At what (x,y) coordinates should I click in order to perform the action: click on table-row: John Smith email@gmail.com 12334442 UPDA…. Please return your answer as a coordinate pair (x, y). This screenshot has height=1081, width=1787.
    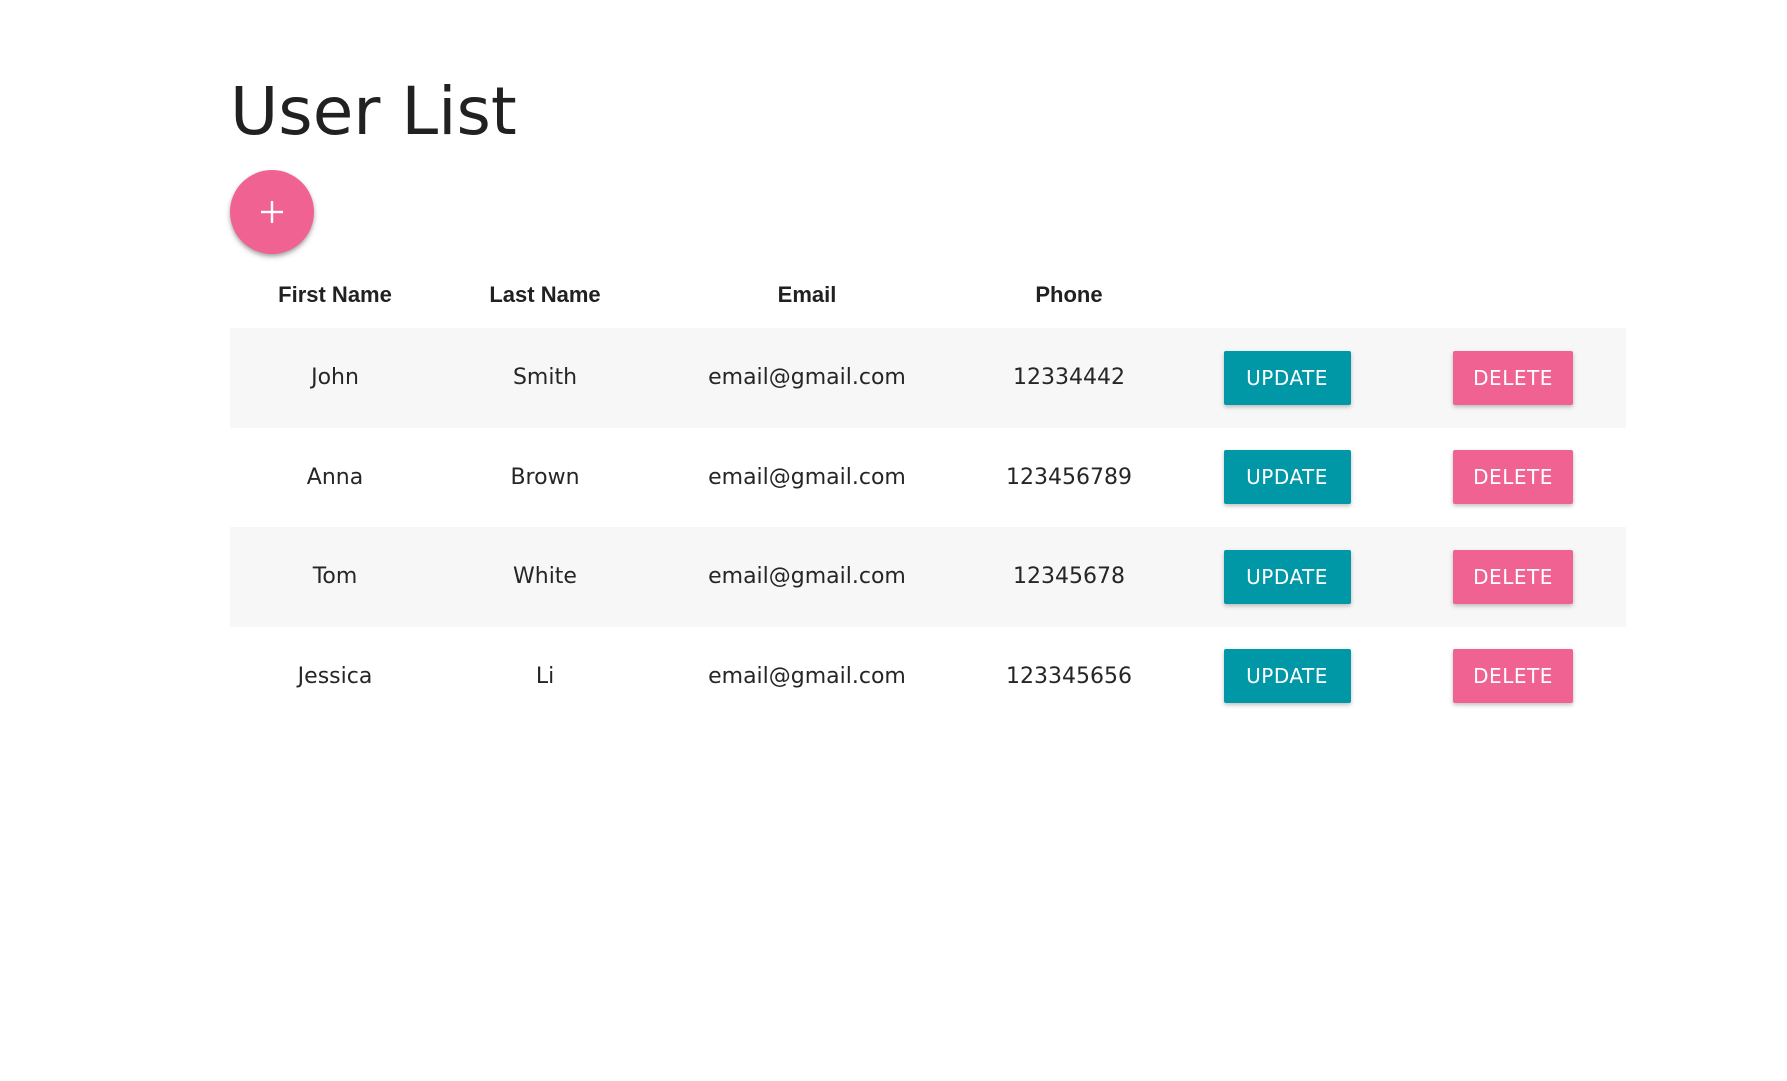
    Looking at the image, I should click on (928, 378).